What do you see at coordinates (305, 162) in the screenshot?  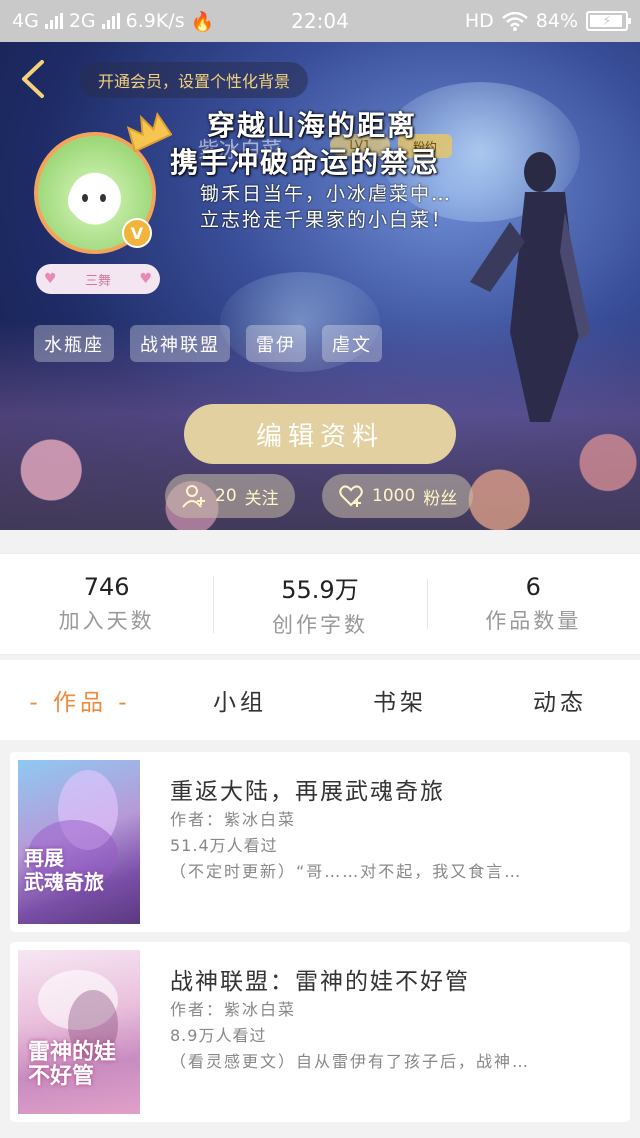 I see `signature-line-2: 携手冲破命运的禁忌` at bounding box center [305, 162].